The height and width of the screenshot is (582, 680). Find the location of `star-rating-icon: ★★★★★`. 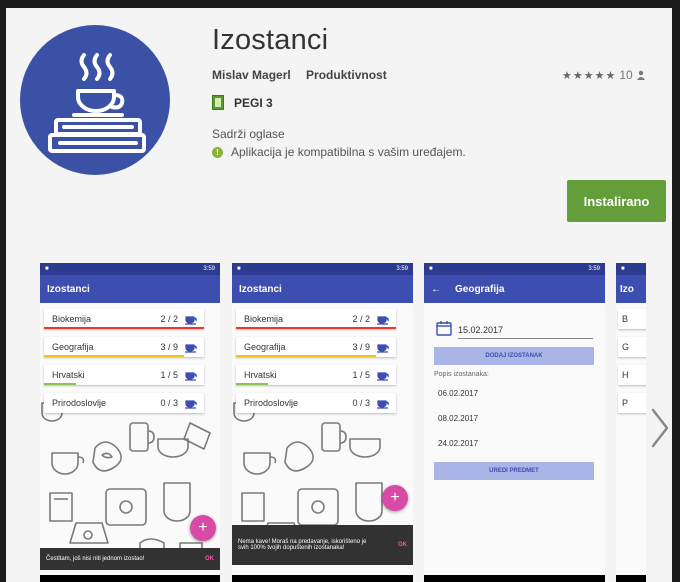

star-rating-icon: ★★★★★ is located at coordinates (589, 75).